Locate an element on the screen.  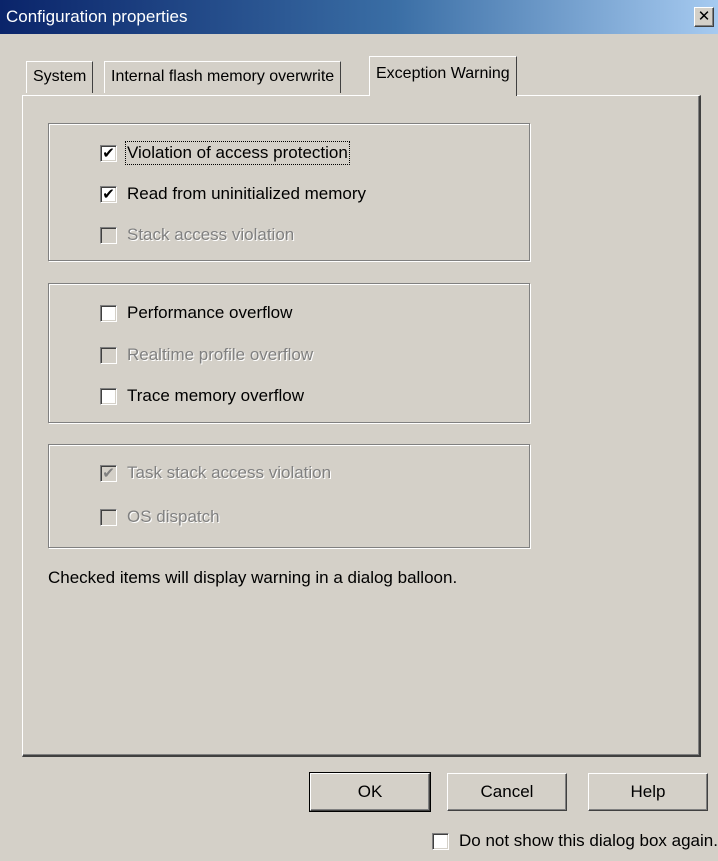
checkbox-performance-overflow: Performance overflow is located at coordinates (196, 313).